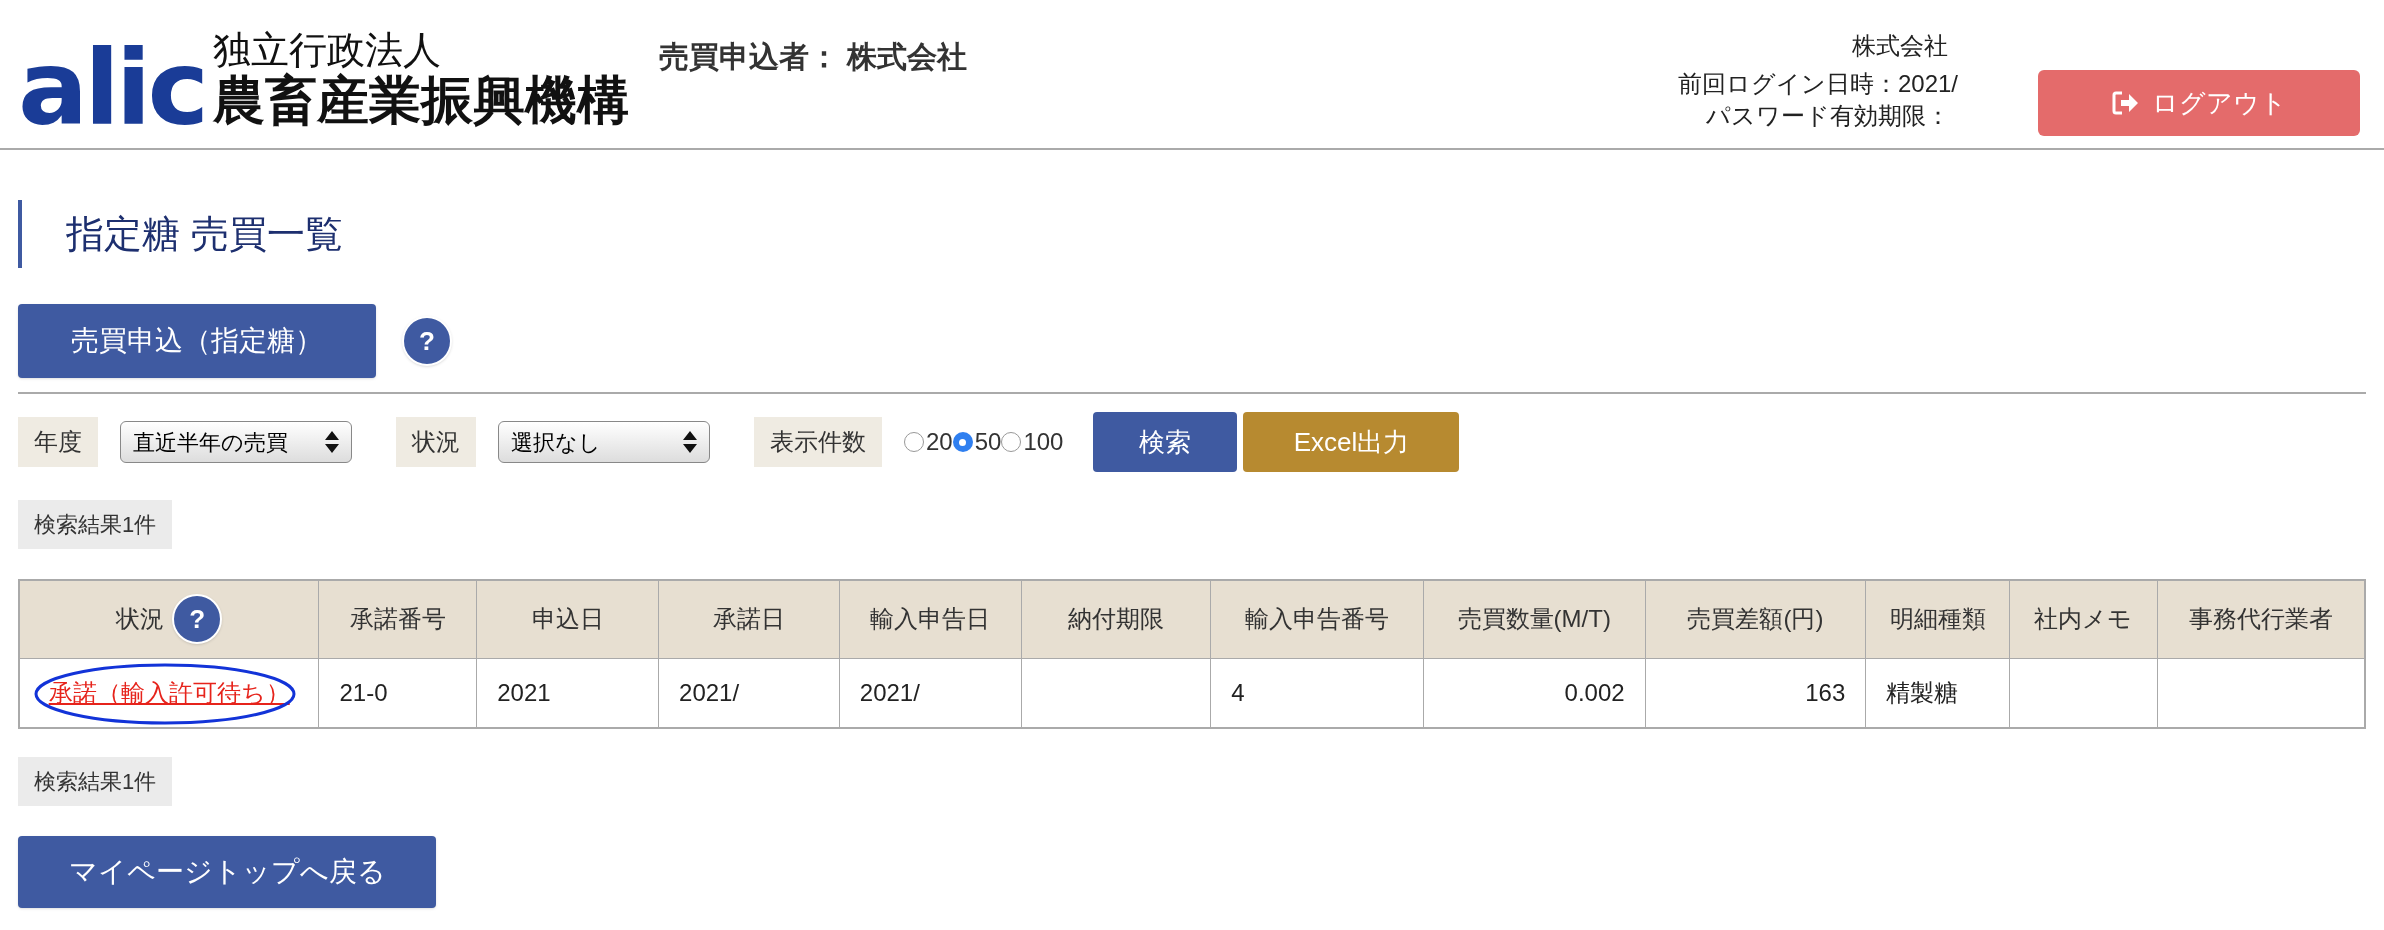 The width and height of the screenshot is (2384, 930). What do you see at coordinates (988, 442) in the screenshot?
I see `radio-label: 50` at bounding box center [988, 442].